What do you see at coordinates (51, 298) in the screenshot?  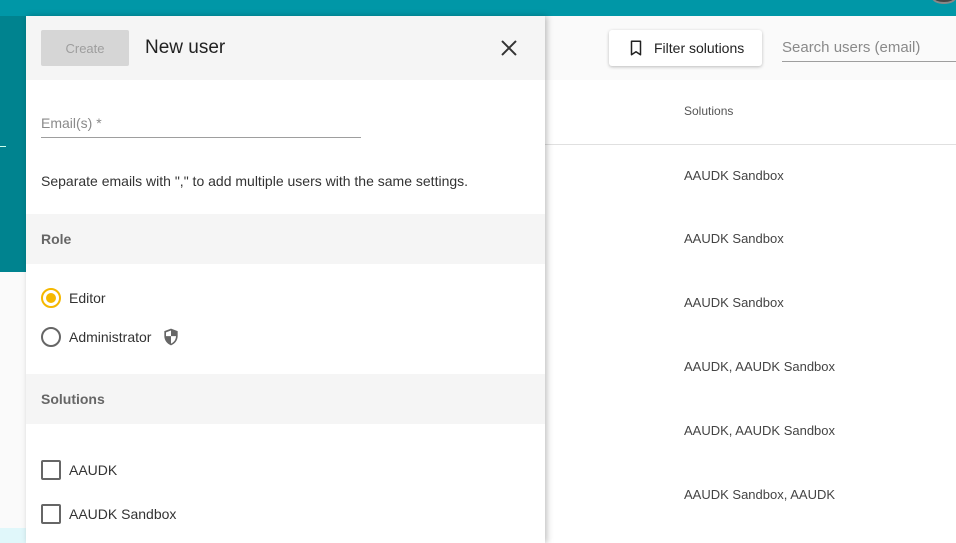 I see `radio-button-selected` at bounding box center [51, 298].